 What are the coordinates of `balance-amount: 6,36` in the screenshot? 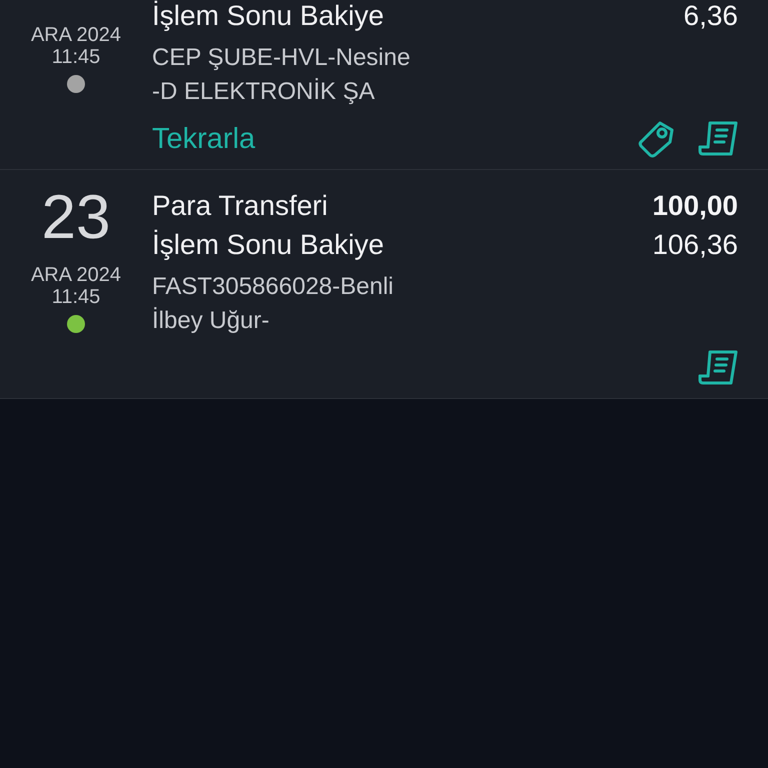 It's located at (711, 16).